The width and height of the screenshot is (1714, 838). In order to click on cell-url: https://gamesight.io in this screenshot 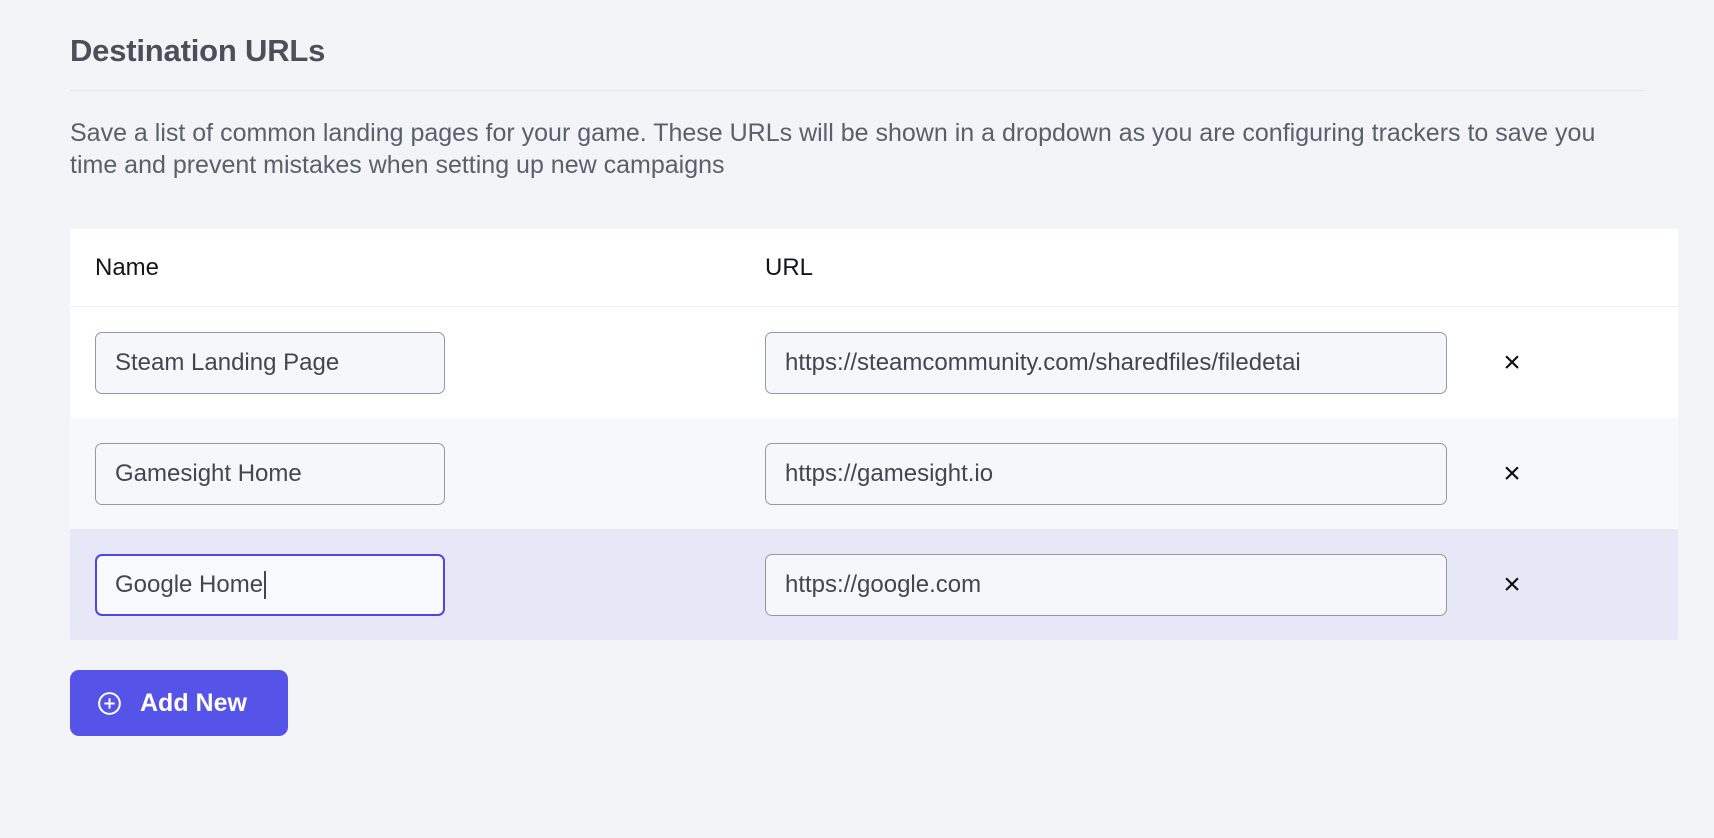, I will do `click(1110, 473)`.